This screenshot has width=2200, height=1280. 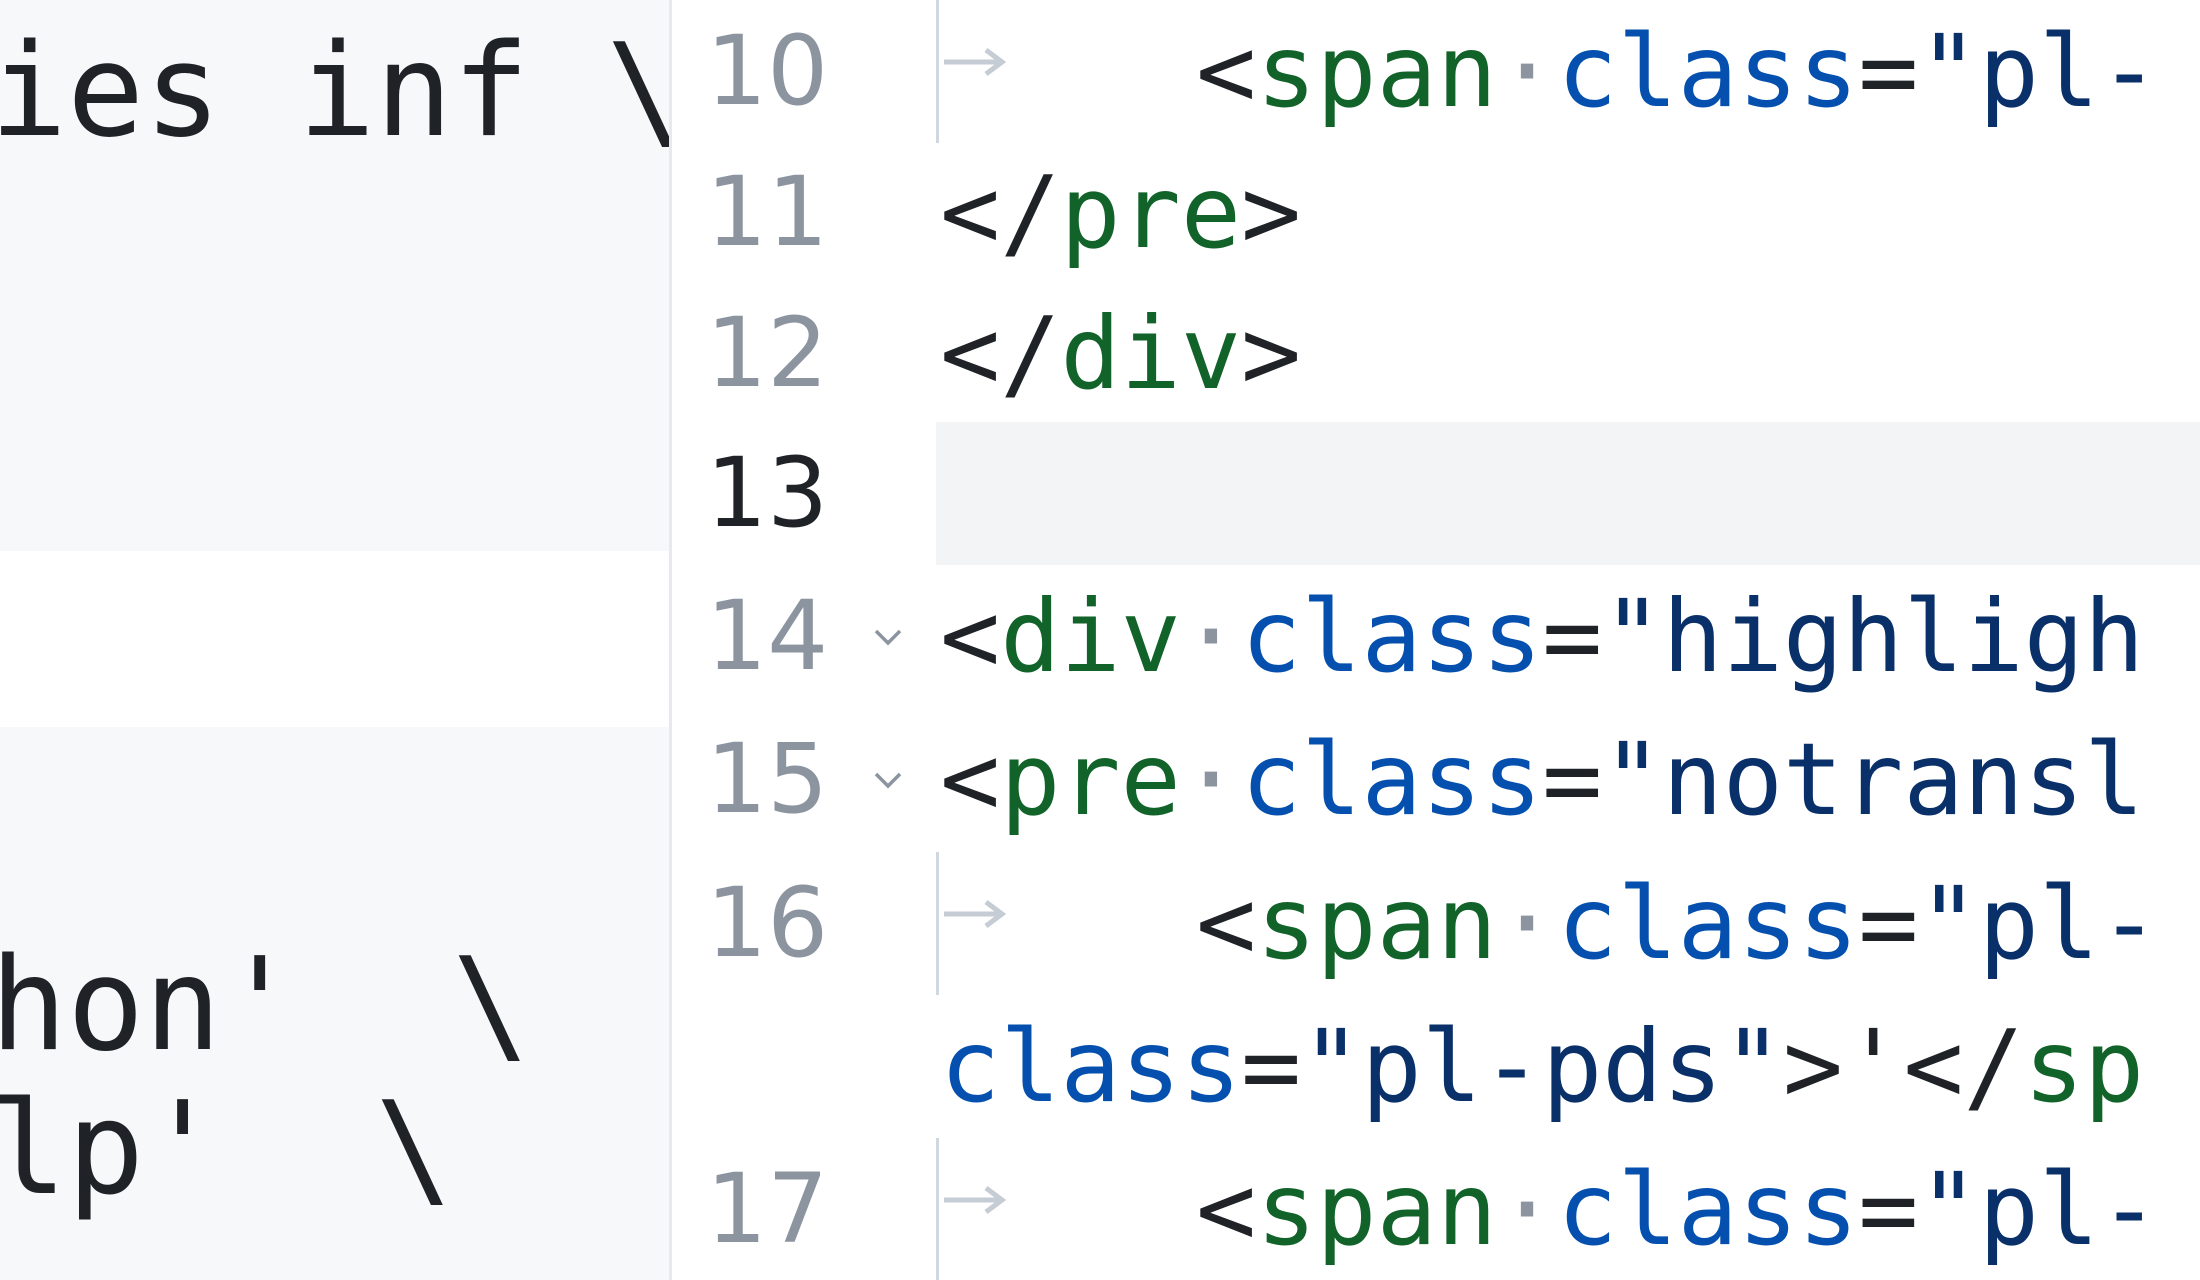 I want to click on code-content: class="pl-pds">'</sp, so click(x=1542, y=1066).